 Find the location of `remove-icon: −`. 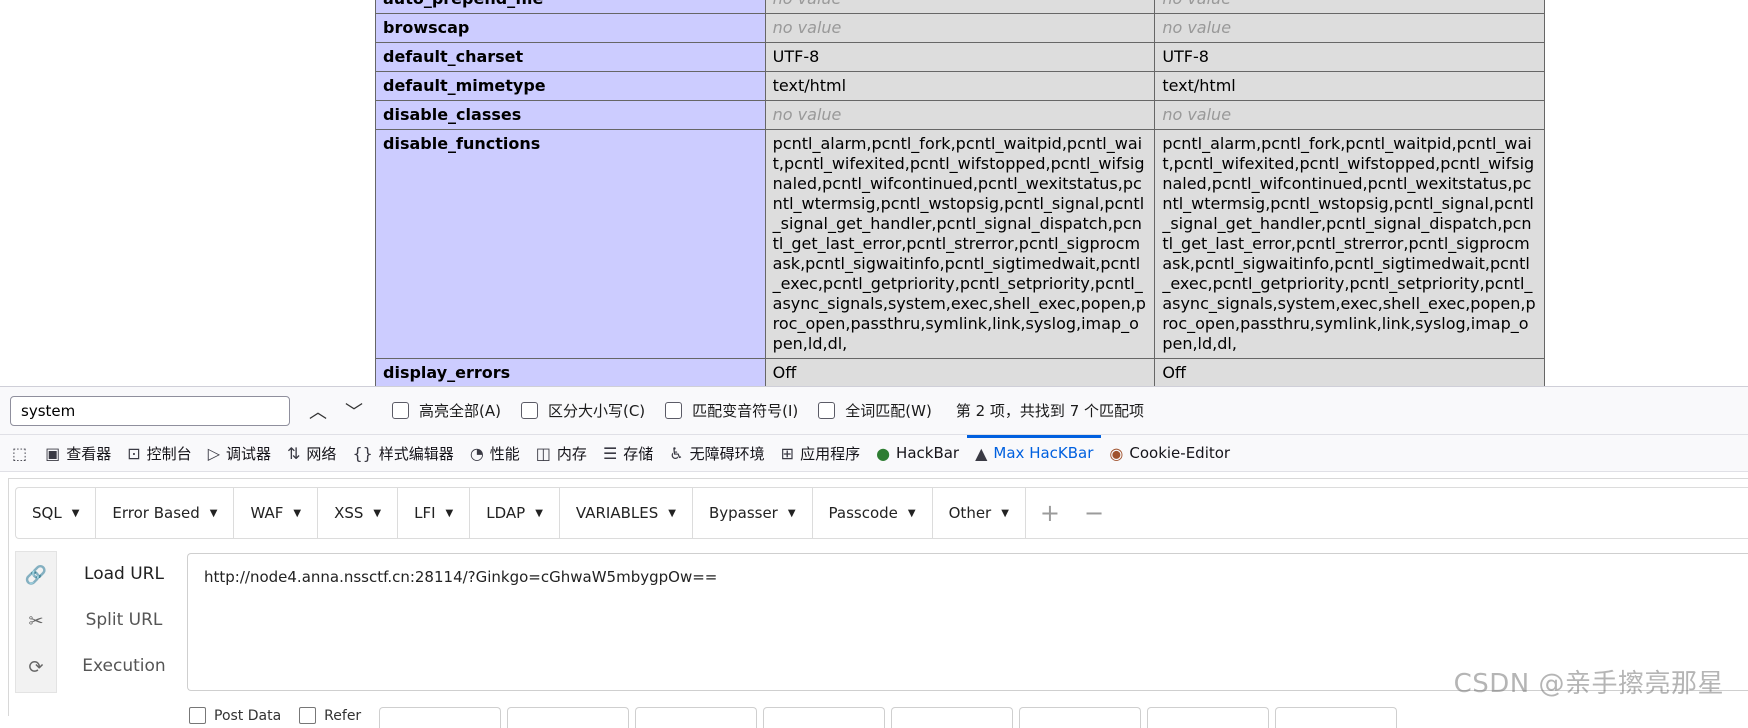

remove-icon: − is located at coordinates (1094, 513).